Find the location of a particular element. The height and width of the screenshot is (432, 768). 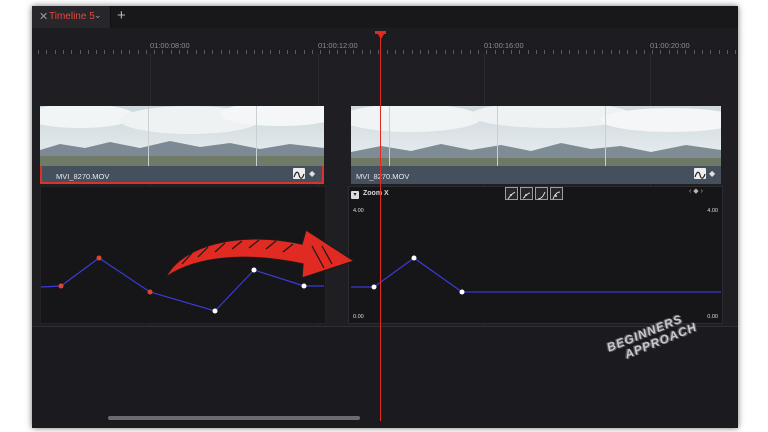

red-arrow-annotation is located at coordinates (260, 254).